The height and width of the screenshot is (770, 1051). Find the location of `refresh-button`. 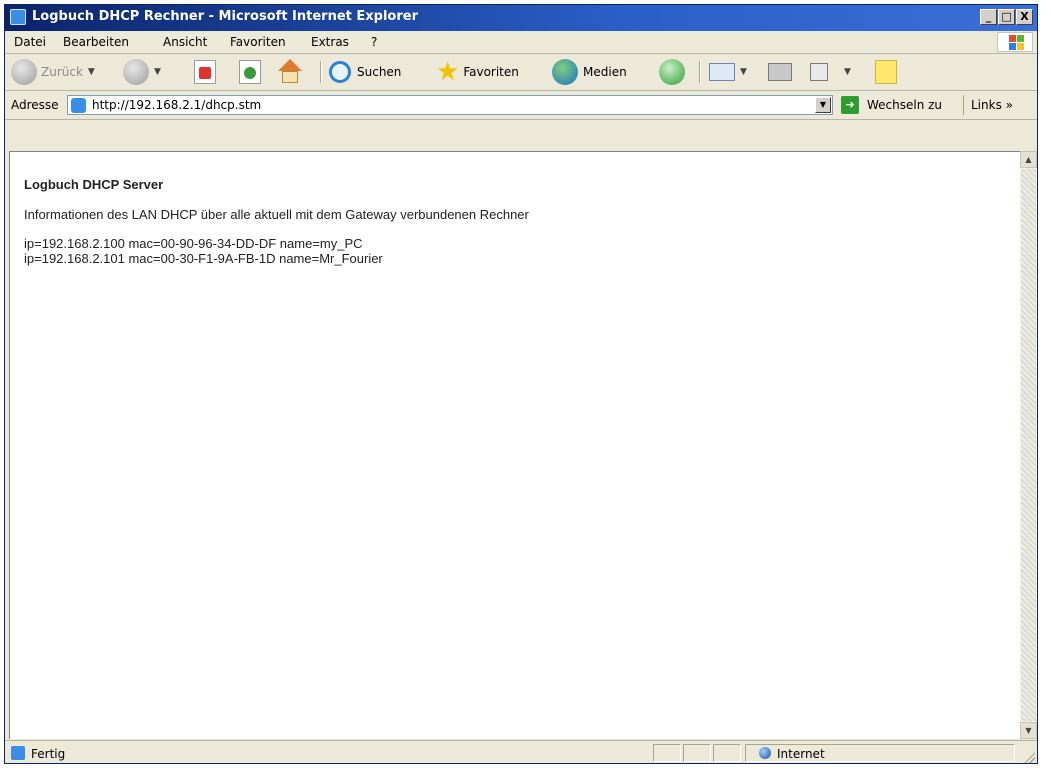

refresh-button is located at coordinates (250, 72).